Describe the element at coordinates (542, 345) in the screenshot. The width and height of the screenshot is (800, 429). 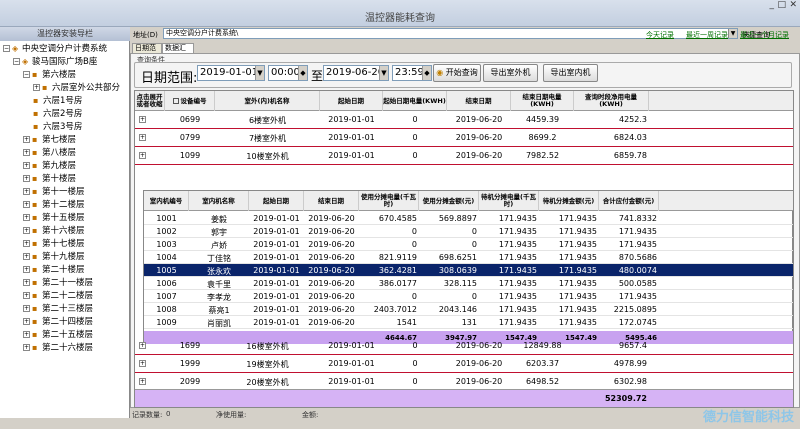
I see `cell-end-kwh: 12849.88` at that location.